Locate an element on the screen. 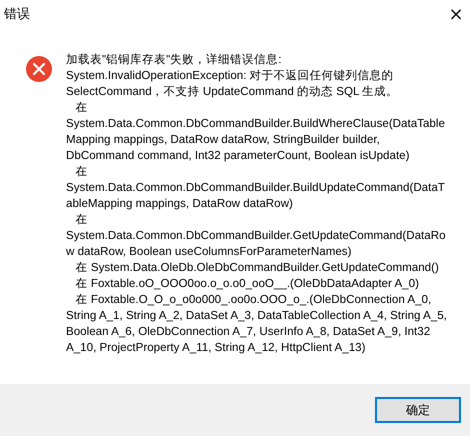  window-title: 错误 is located at coordinates (17, 14).